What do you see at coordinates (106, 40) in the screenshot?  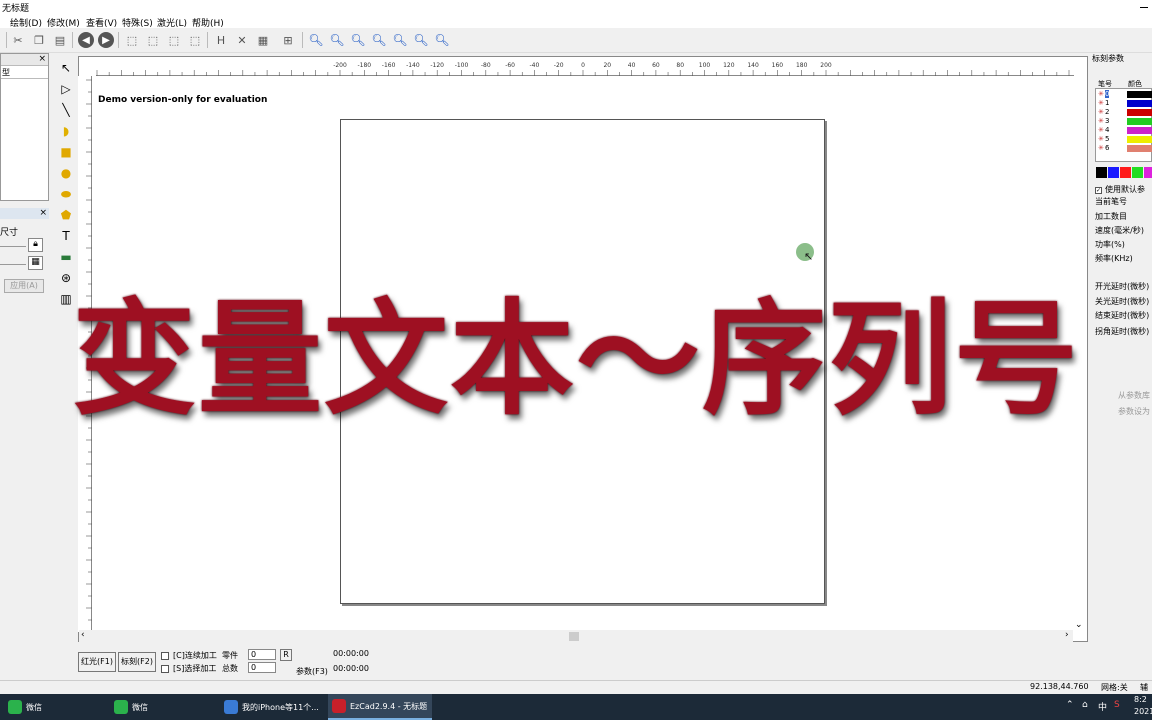 I see `redo-icon: ▶` at bounding box center [106, 40].